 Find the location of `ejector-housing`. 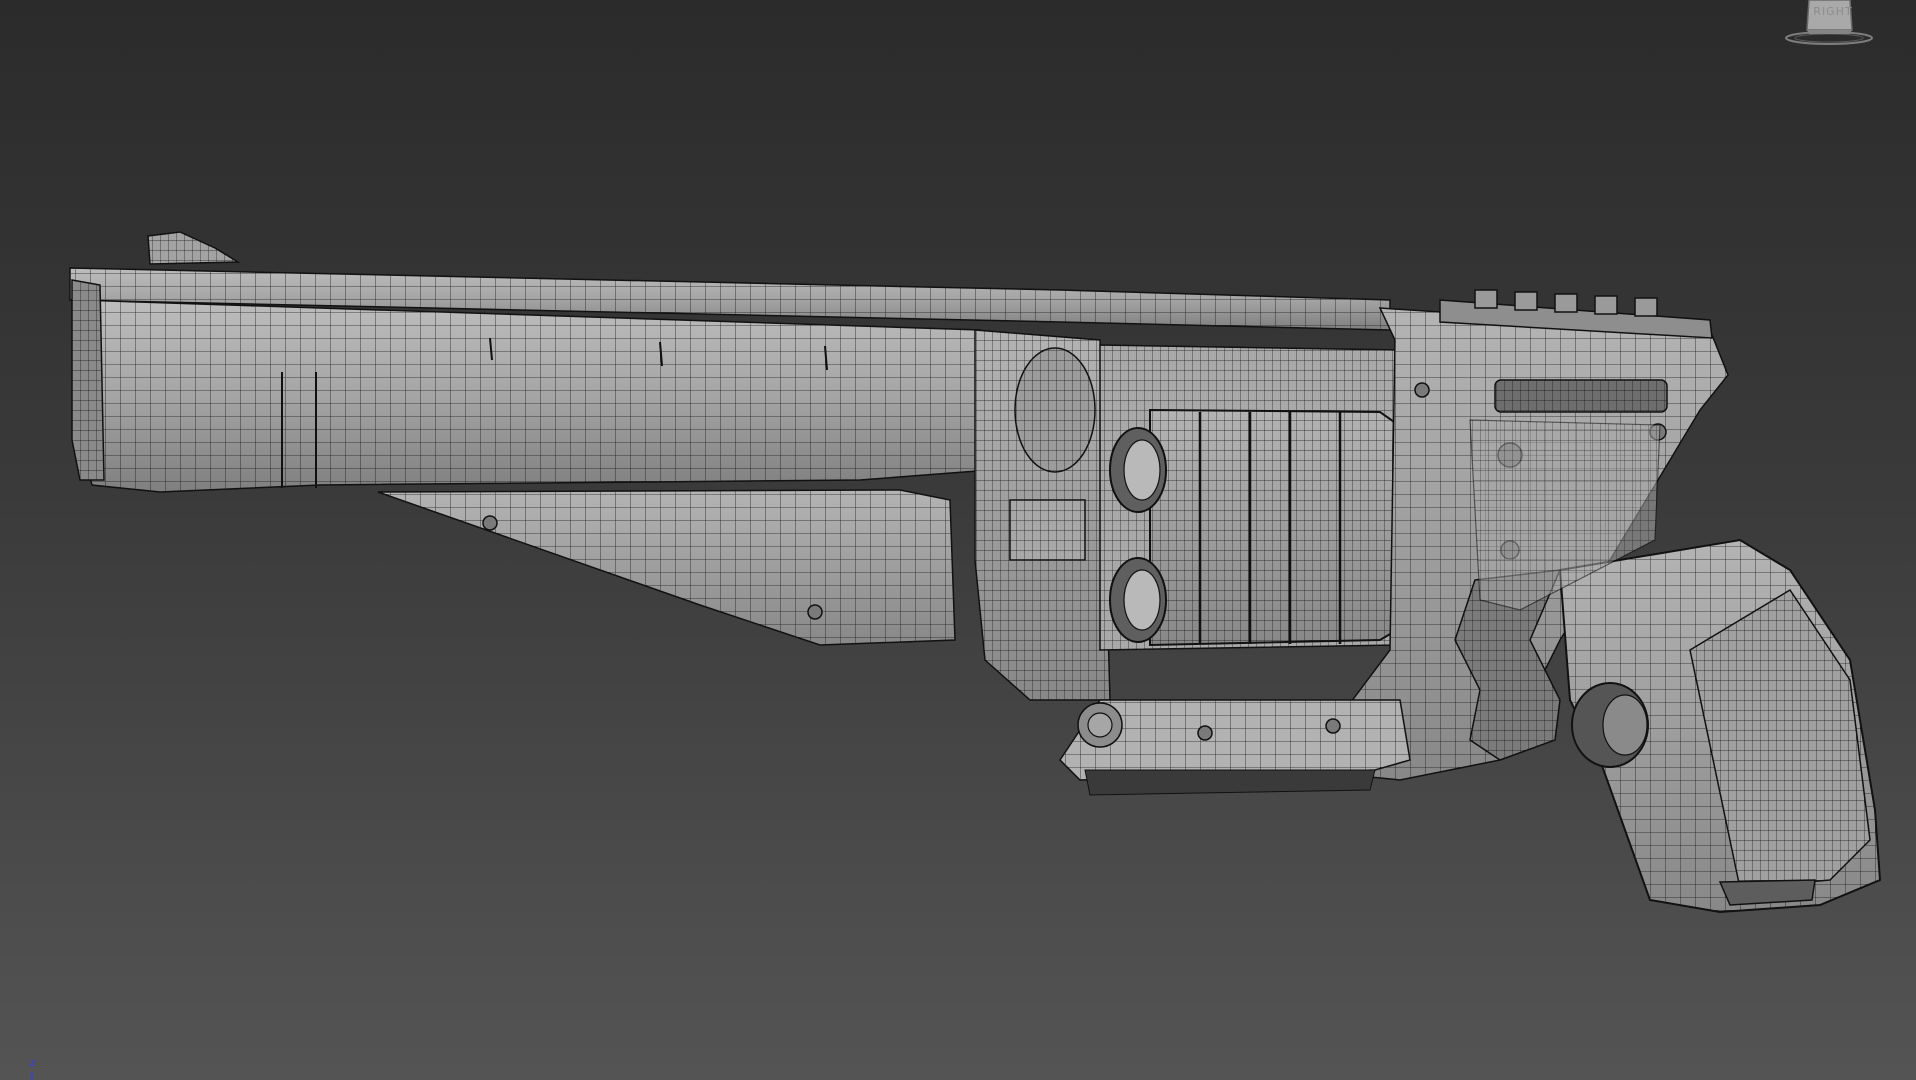

ejector-housing is located at coordinates (666, 567).